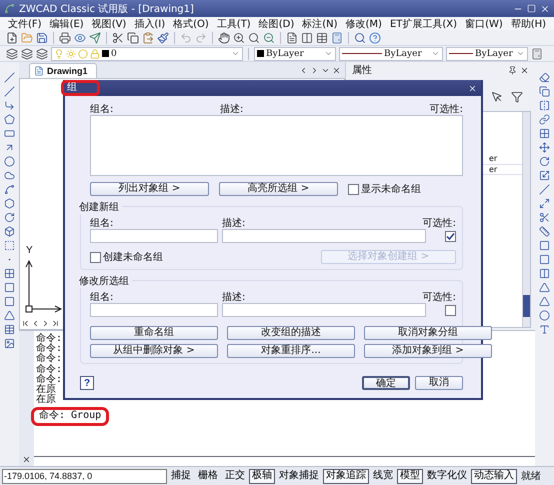  What do you see at coordinates (439, 383) in the screenshot?
I see `dialog-button: 取消` at bounding box center [439, 383].